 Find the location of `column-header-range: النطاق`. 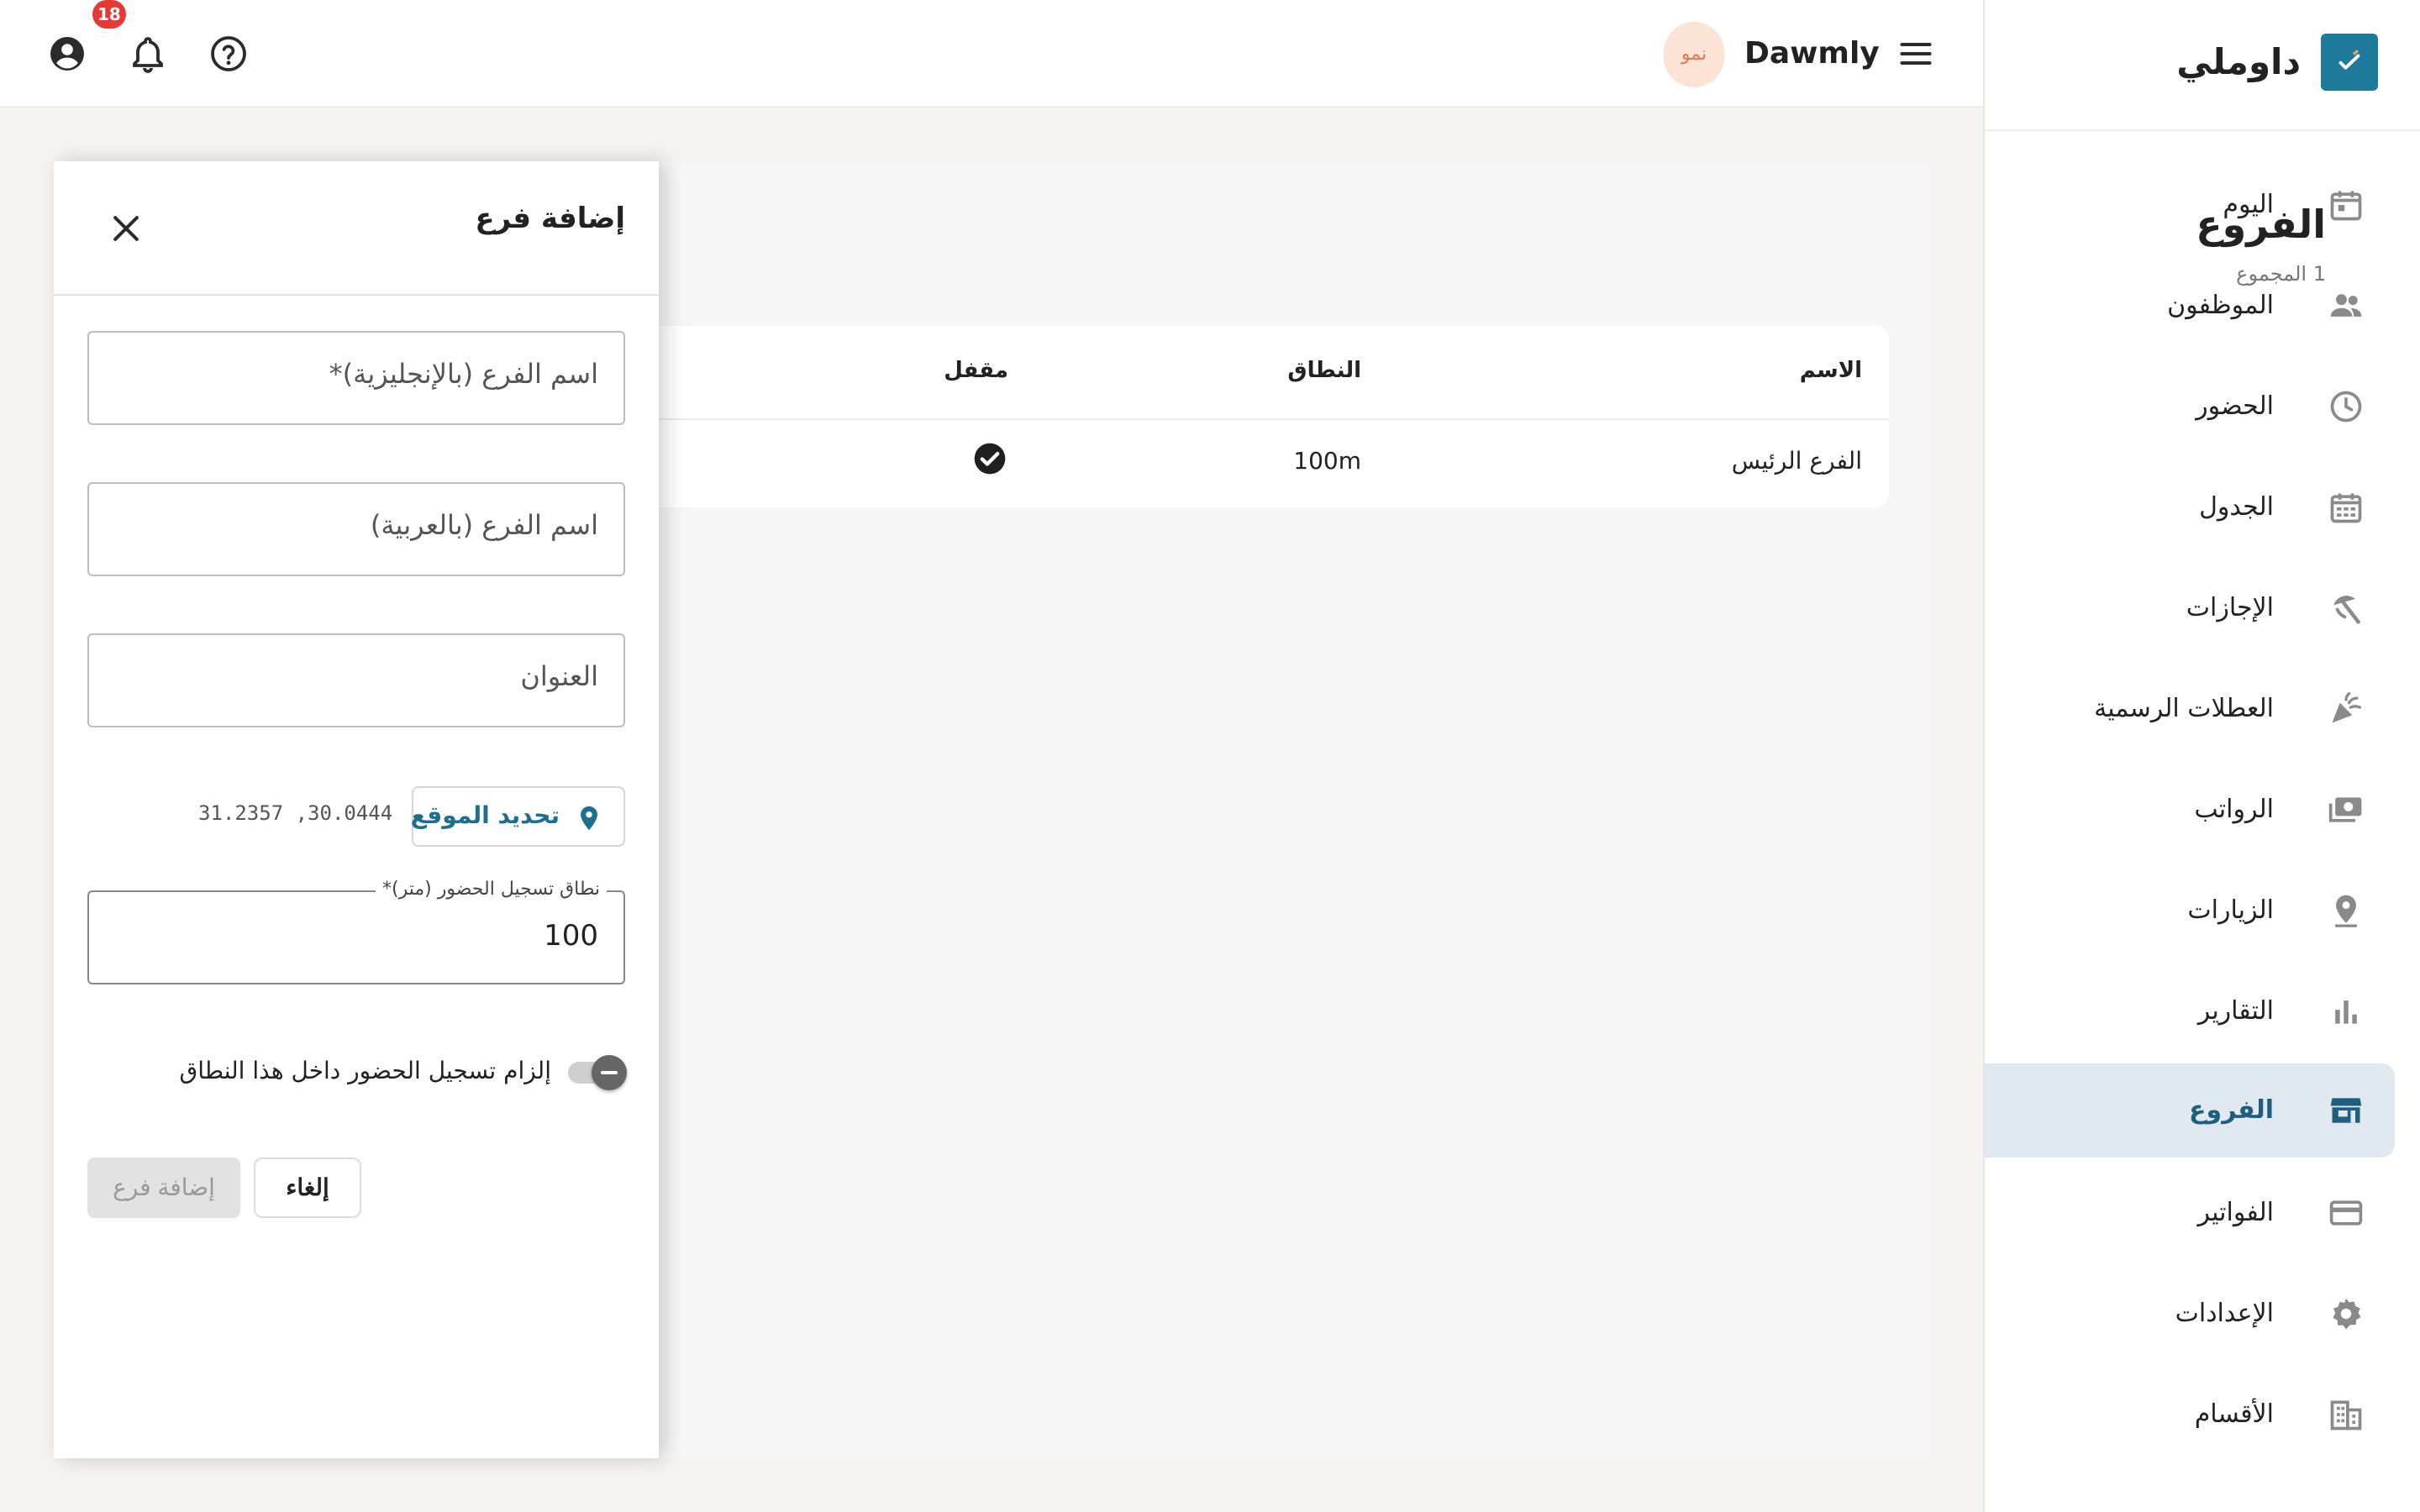

column-header-range: النطاق is located at coordinates (1324, 370).